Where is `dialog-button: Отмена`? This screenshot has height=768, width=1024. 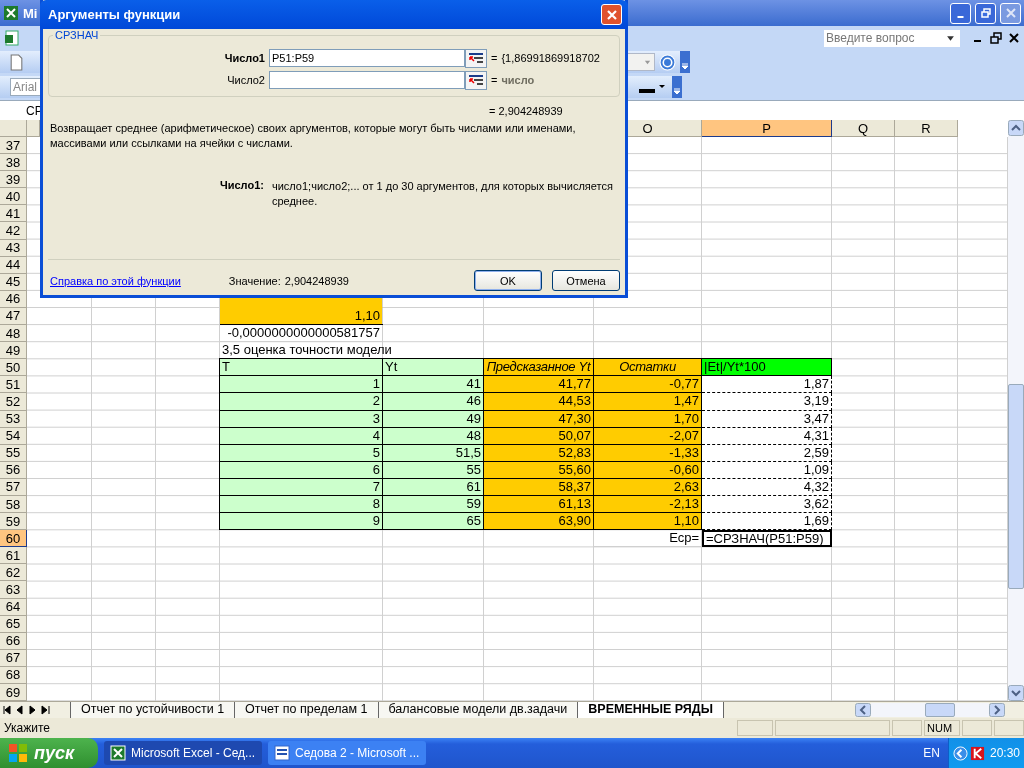
dialog-button: Отмена is located at coordinates (586, 280).